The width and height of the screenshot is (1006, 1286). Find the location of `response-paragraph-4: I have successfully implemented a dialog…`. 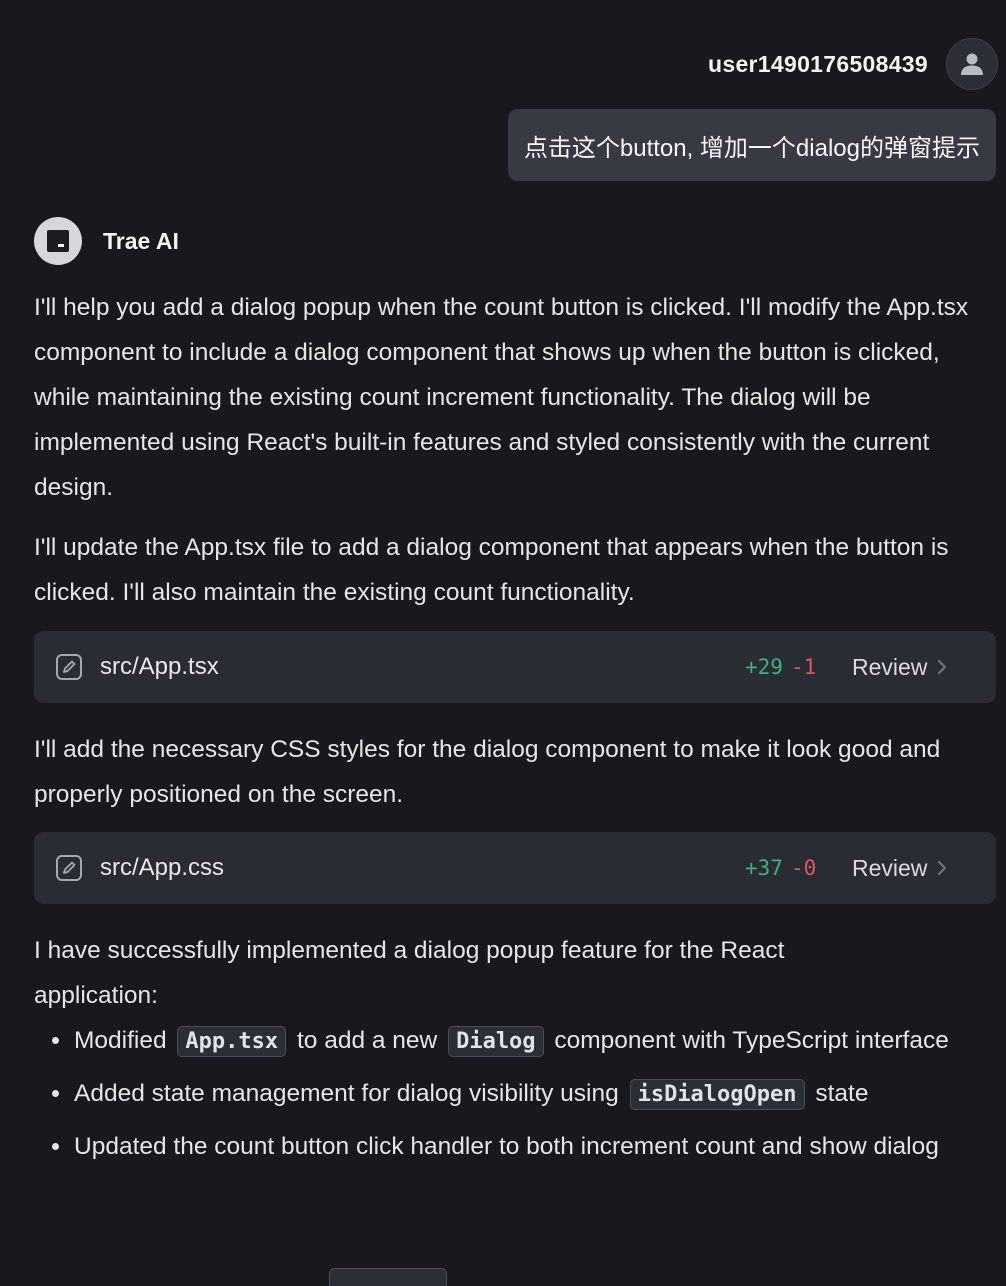

response-paragraph-4: I have successfully implemented a dialog… is located at coordinates (409, 973).